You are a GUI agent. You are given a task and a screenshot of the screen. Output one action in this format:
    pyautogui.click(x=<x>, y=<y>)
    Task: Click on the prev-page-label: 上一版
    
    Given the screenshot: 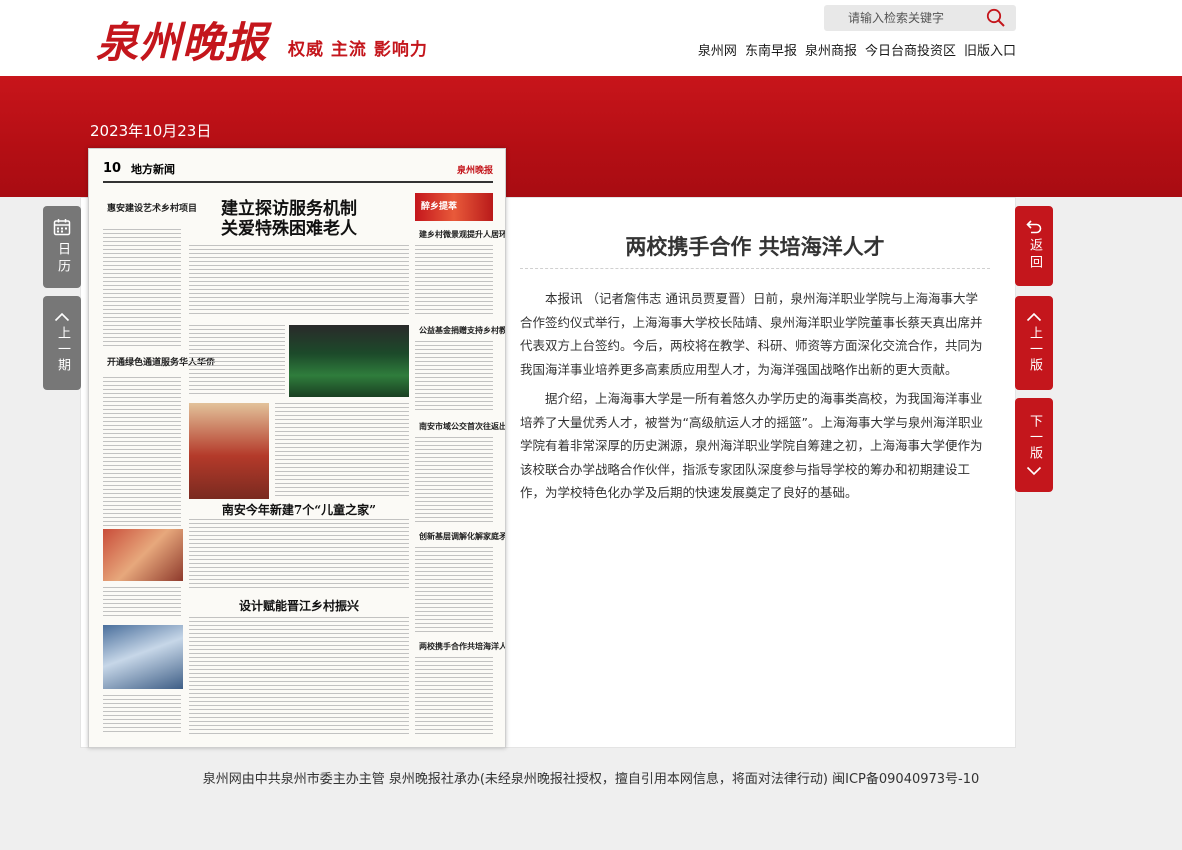 What is the action you would take?
    pyautogui.click(x=1034, y=350)
    